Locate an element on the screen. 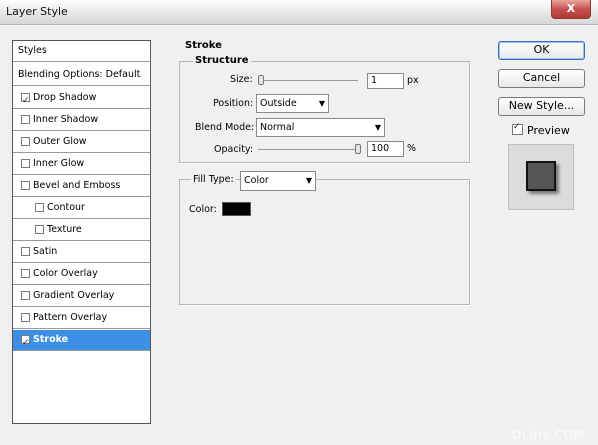 This screenshot has width=598, height=445. style-item-texture: Texture is located at coordinates (81, 230).